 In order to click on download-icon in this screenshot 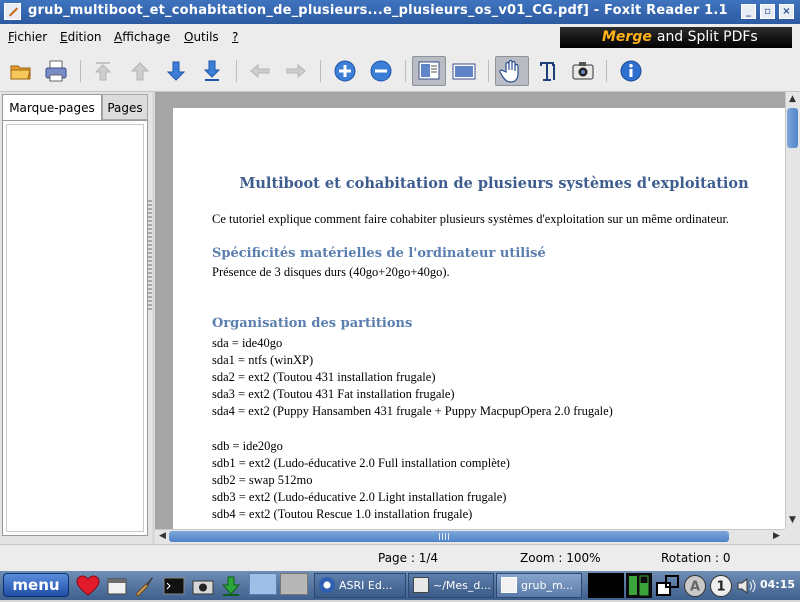, I will do `click(231, 586)`.